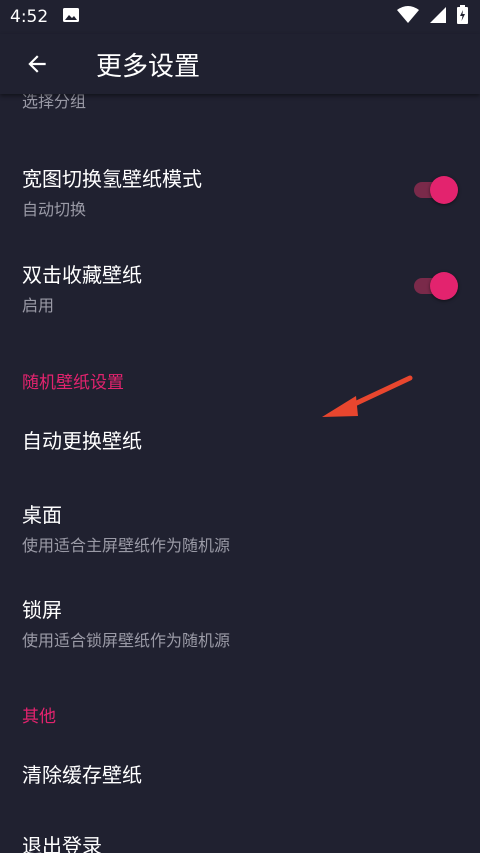 This screenshot has height=853, width=480. What do you see at coordinates (367, 396) in the screenshot?
I see `annotation-arrow-icon` at bounding box center [367, 396].